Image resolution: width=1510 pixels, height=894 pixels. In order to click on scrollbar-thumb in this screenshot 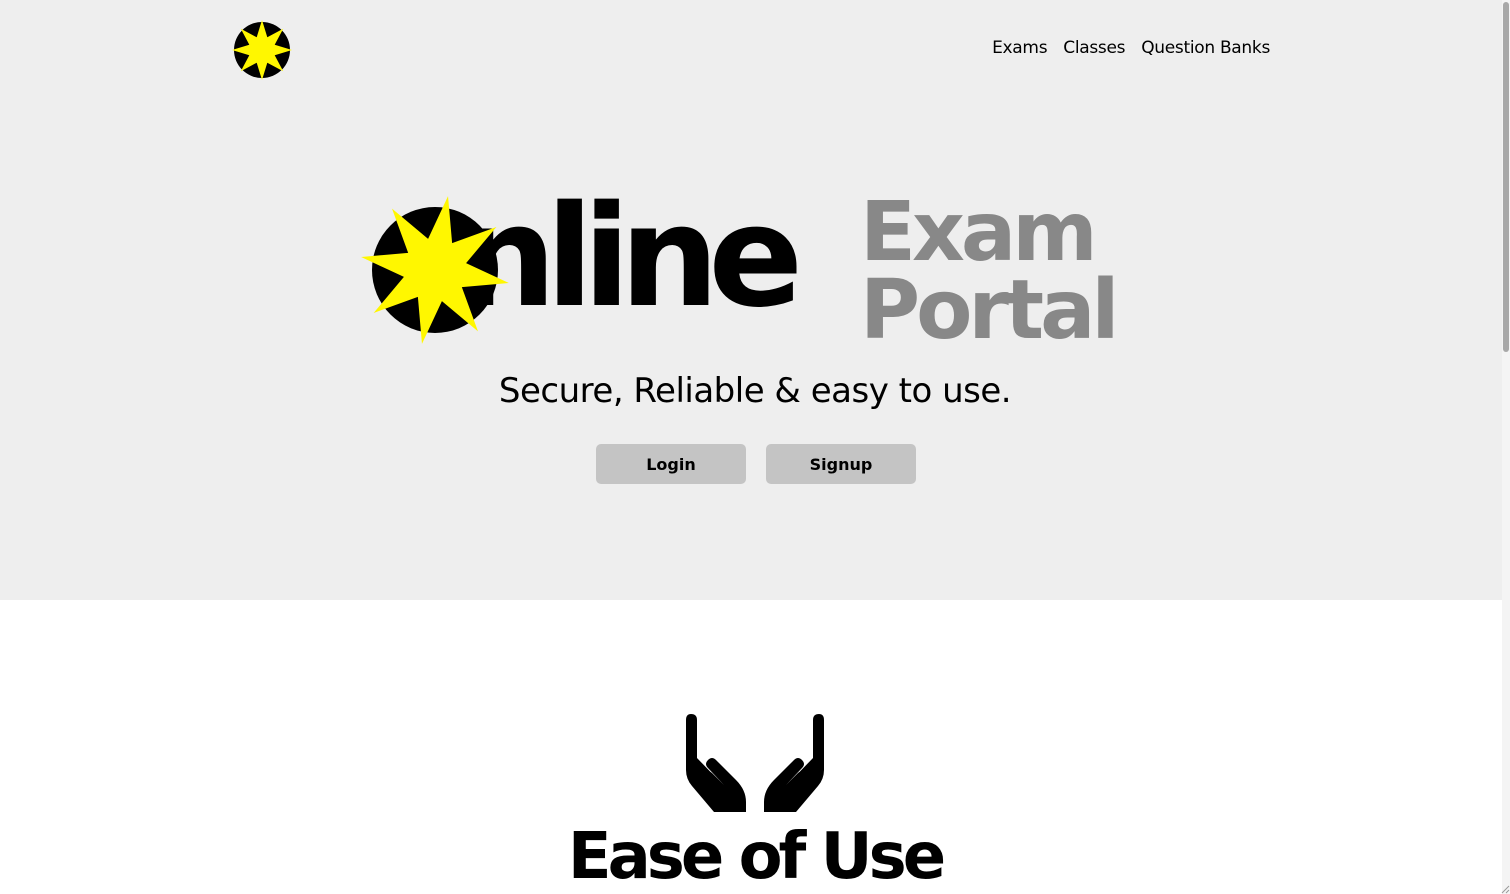, I will do `click(1506, 177)`.